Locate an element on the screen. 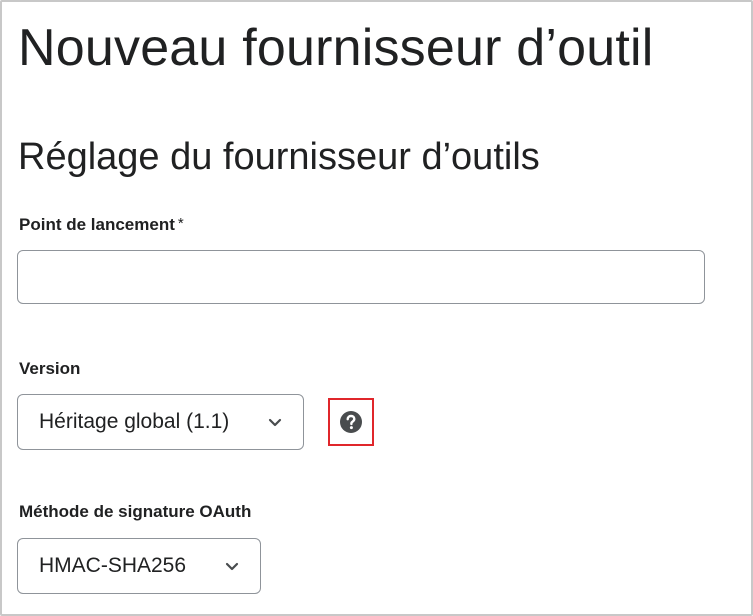 The width and height of the screenshot is (753, 616). section-title: Réglage du fournisseur d’outils is located at coordinates (279, 157).